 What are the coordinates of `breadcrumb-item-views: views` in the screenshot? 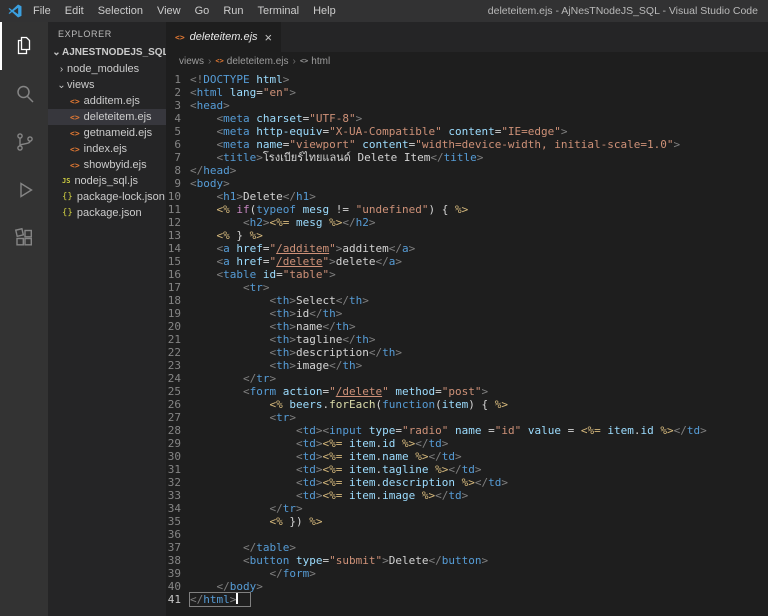 It's located at (191, 61).